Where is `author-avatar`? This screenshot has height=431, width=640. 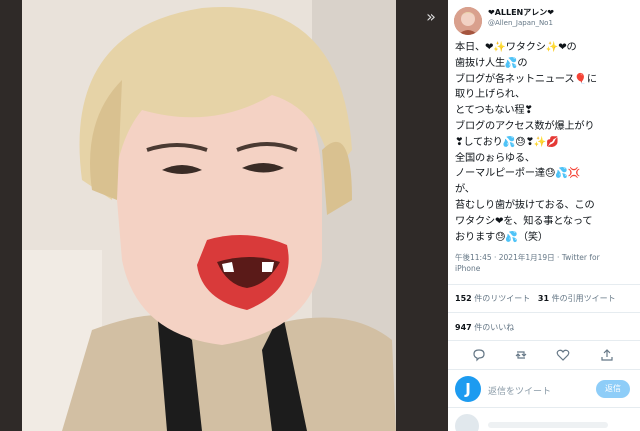
author-avatar is located at coordinates (468, 21).